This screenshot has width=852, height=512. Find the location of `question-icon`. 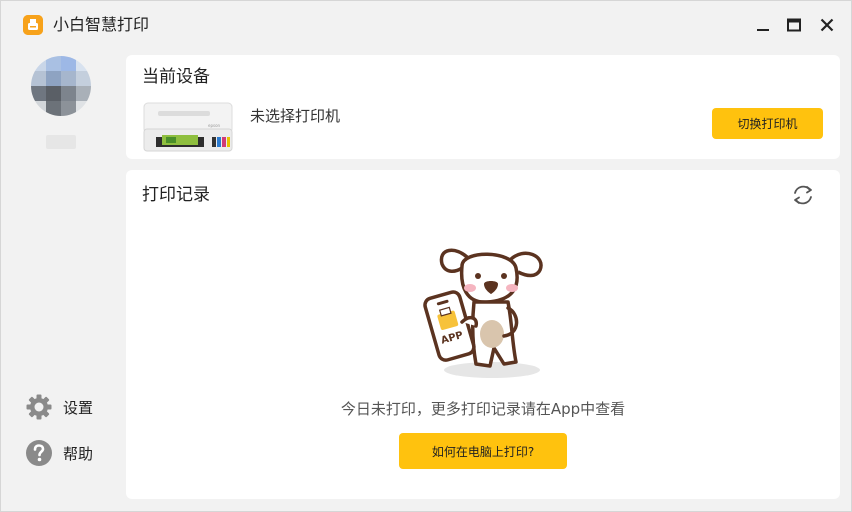

question-icon is located at coordinates (39, 453).